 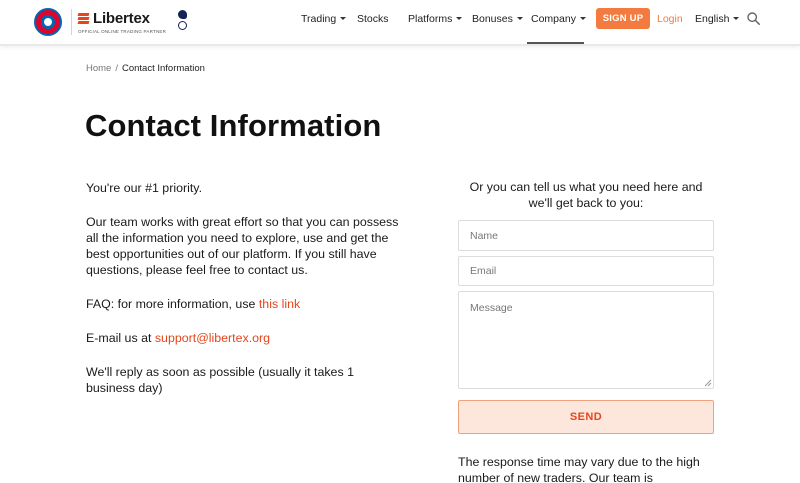 I want to click on nav-platforms-label: Platforms, so click(x=430, y=19).